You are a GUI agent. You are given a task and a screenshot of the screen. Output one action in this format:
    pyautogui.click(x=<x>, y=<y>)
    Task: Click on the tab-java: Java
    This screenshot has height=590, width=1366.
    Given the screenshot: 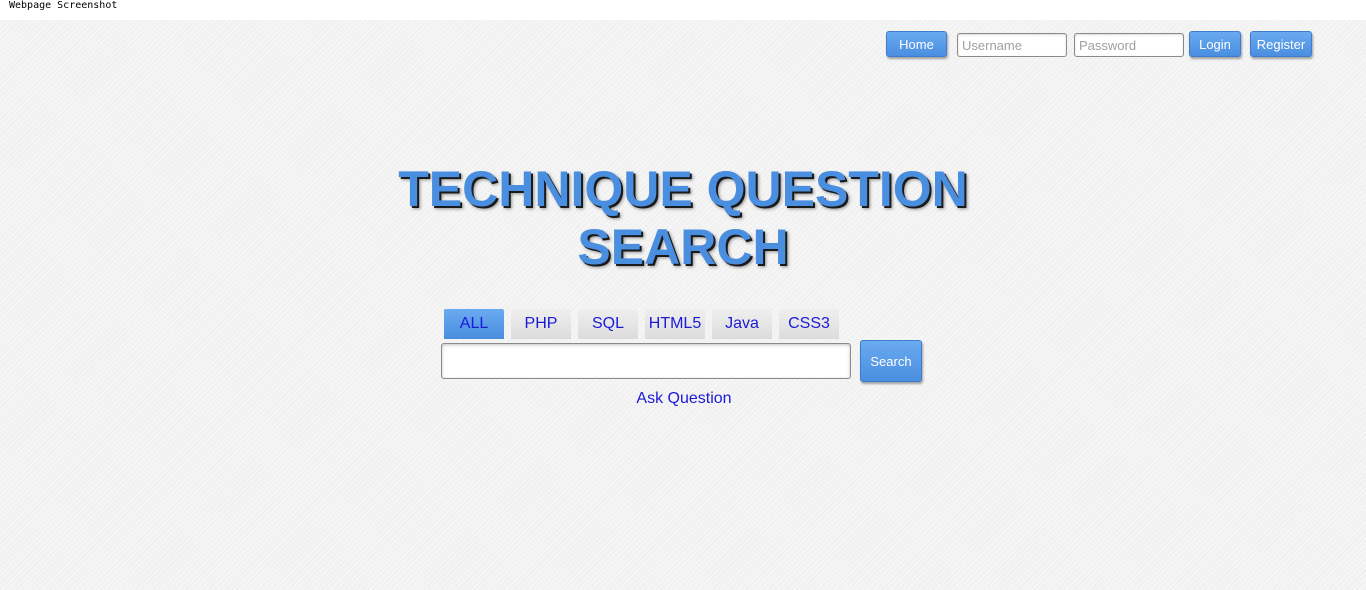 What is the action you would take?
    pyautogui.click(x=742, y=324)
    